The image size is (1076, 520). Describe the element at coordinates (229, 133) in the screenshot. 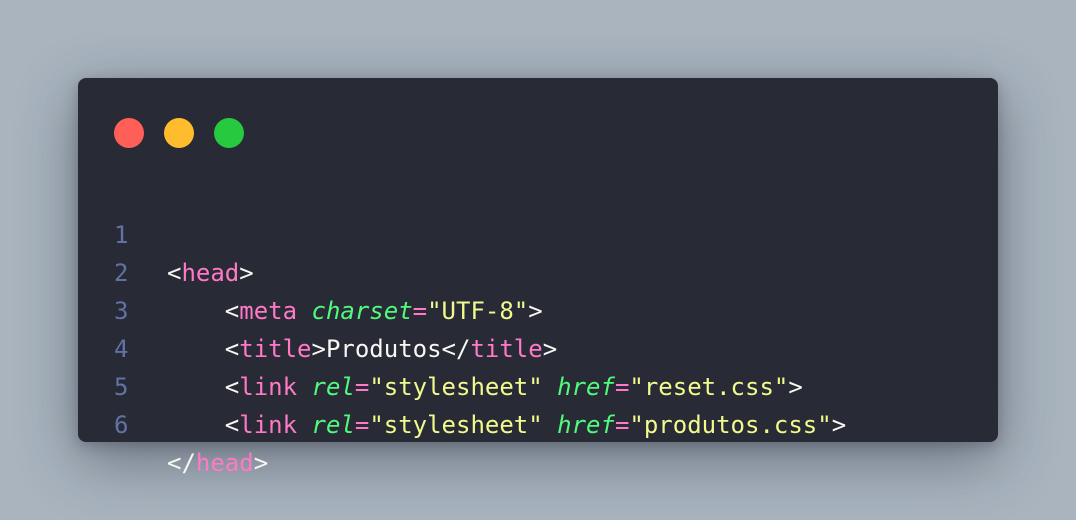

I see `maximize-dot-icon` at that location.